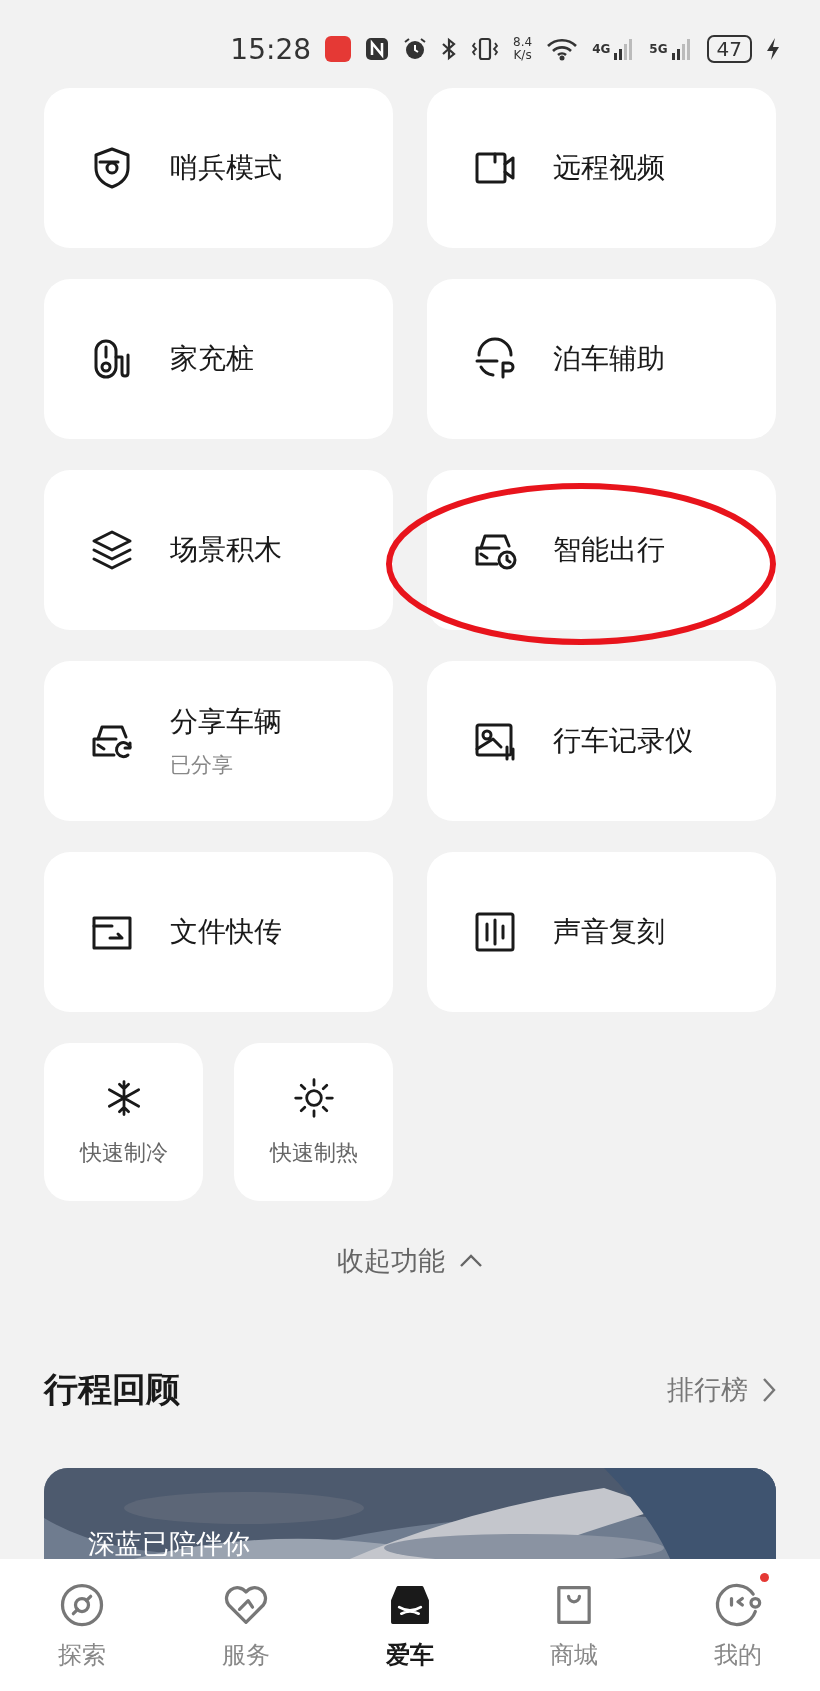 Image resolution: width=820 pixels, height=1691 pixels. Describe the element at coordinates (562, 49) in the screenshot. I see `wifi-icon` at that location.